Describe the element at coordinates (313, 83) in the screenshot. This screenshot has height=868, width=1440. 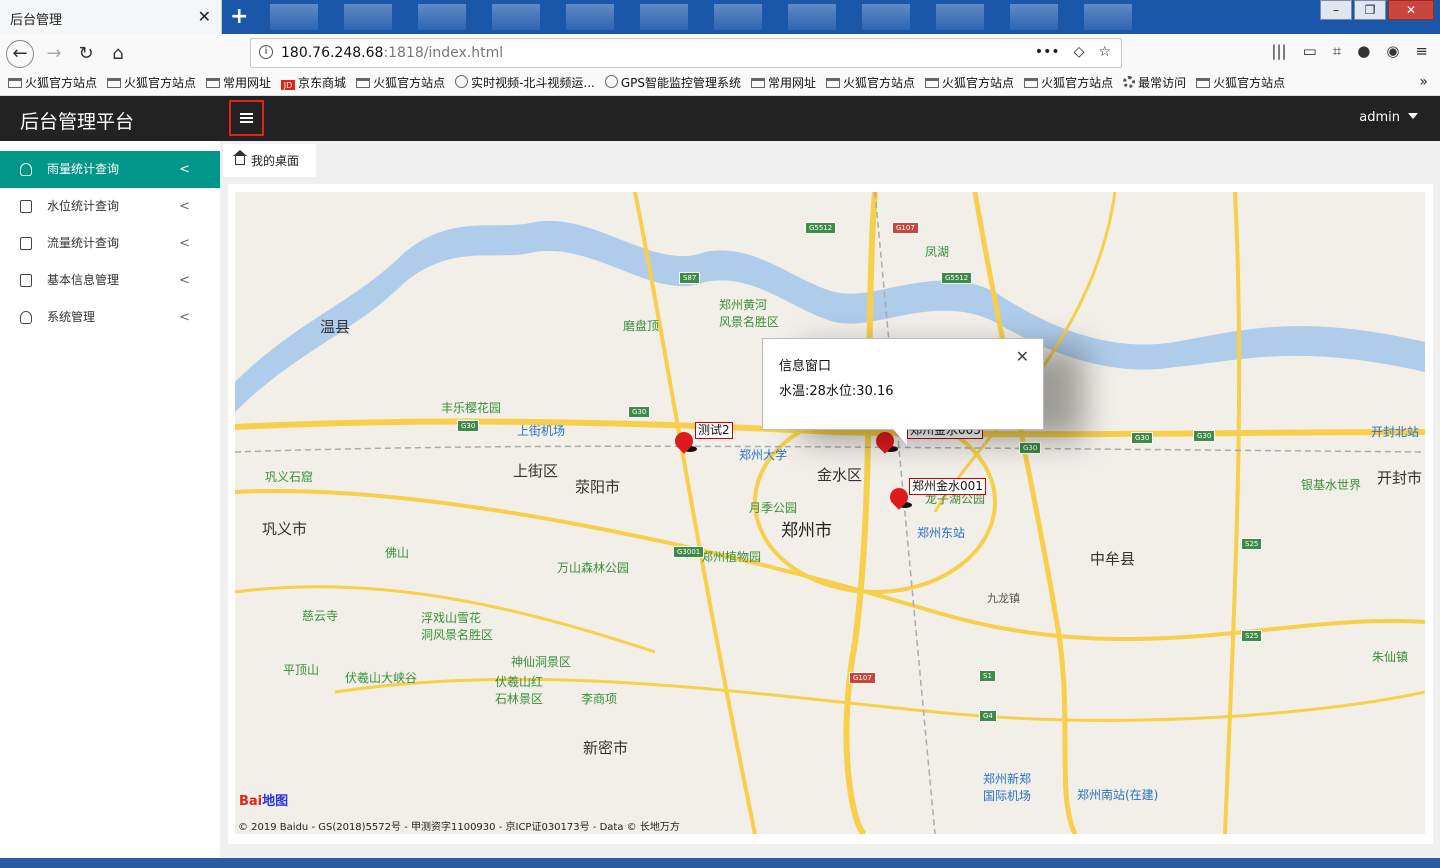
I see `bookmark-item: JD 京东商城` at that location.